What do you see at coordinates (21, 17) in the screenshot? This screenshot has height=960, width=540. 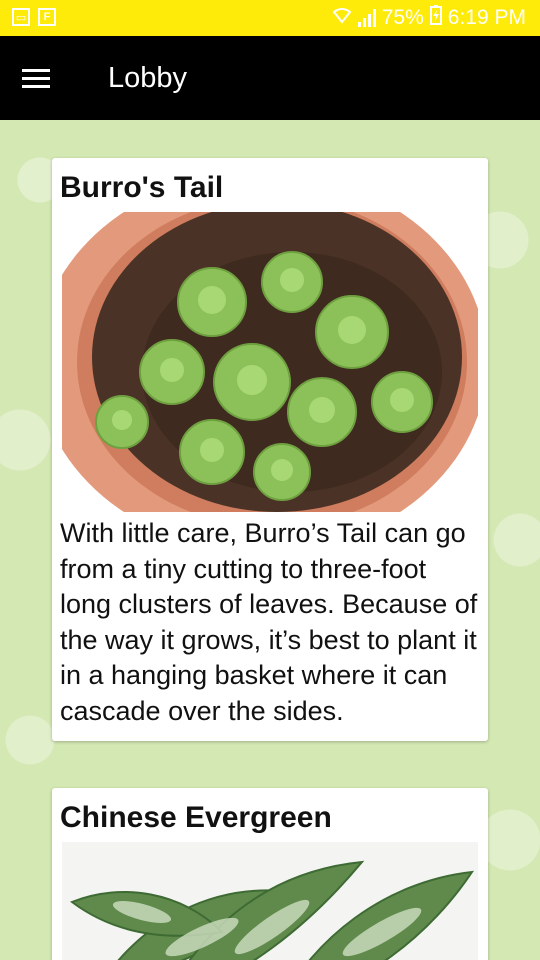 I see `gallery-icon: ▭` at bounding box center [21, 17].